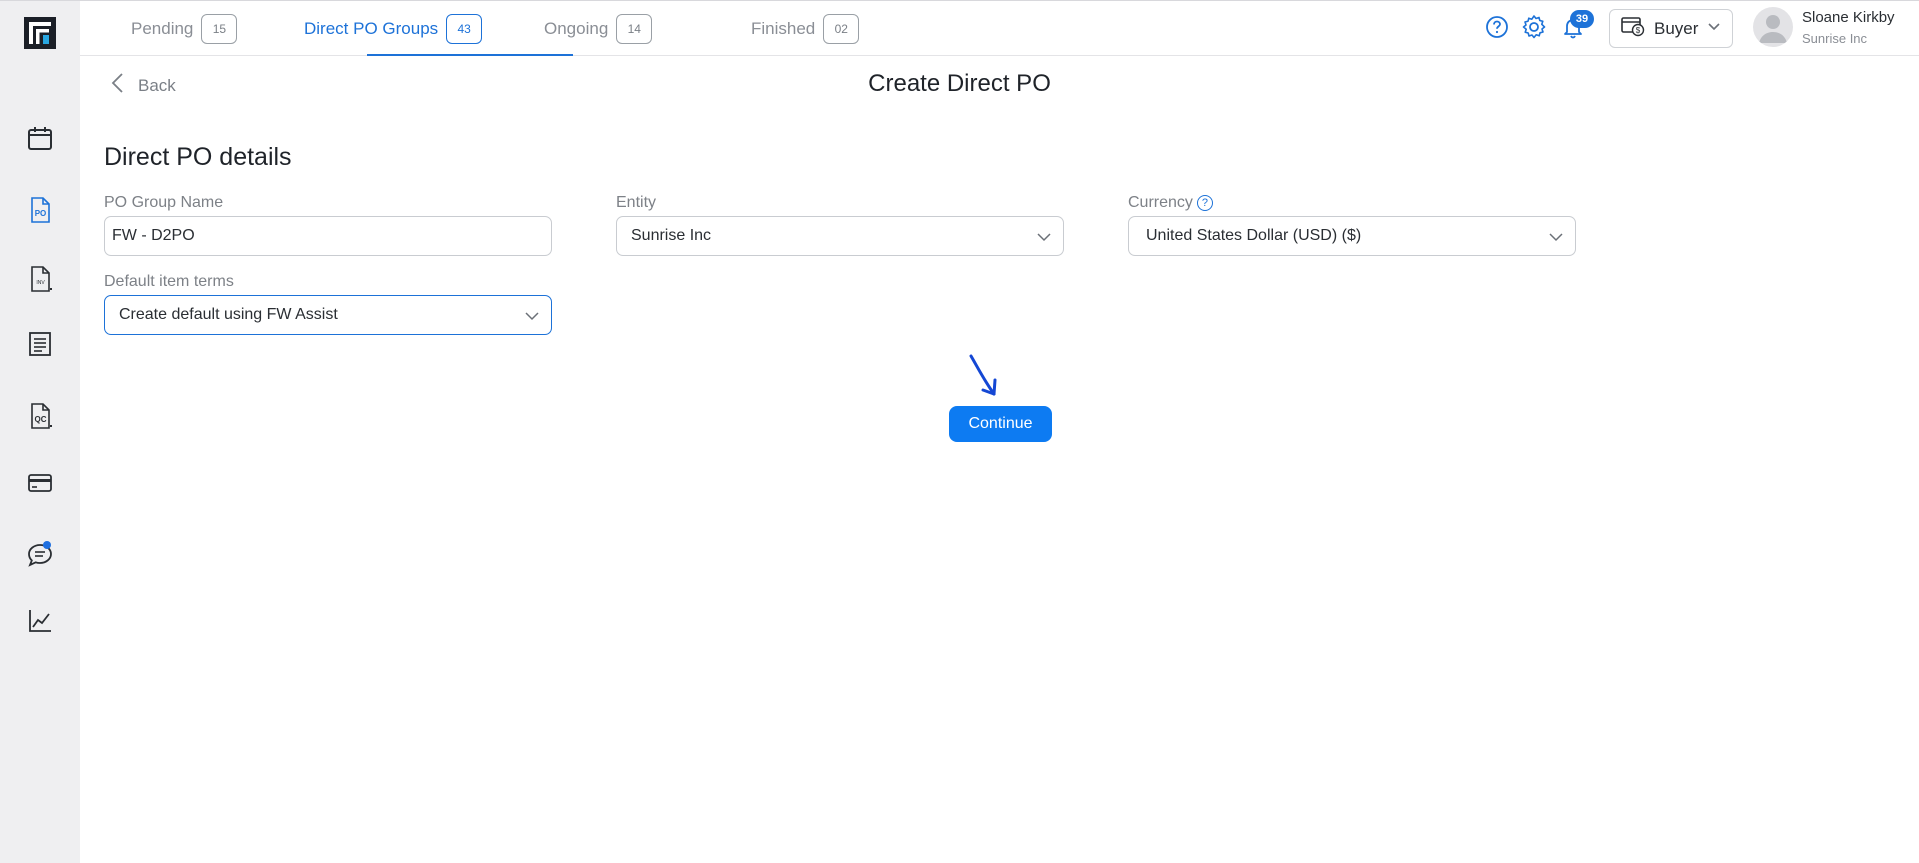 The width and height of the screenshot is (1919, 863). I want to click on tab-direct-po-groups: Direct PO Groups 43, so click(393, 28).